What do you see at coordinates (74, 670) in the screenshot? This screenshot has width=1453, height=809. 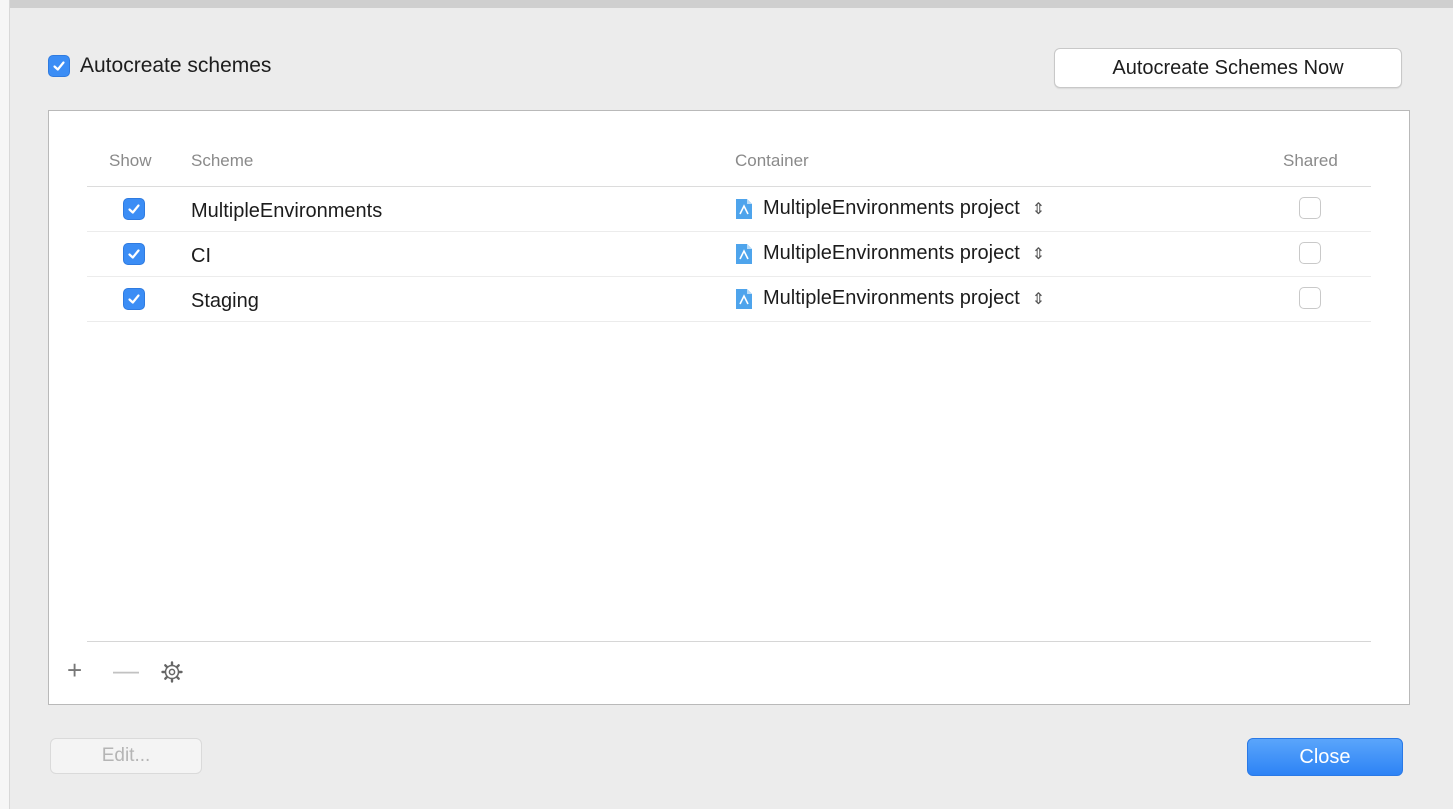 I see `add-scheme-button: +` at bounding box center [74, 670].